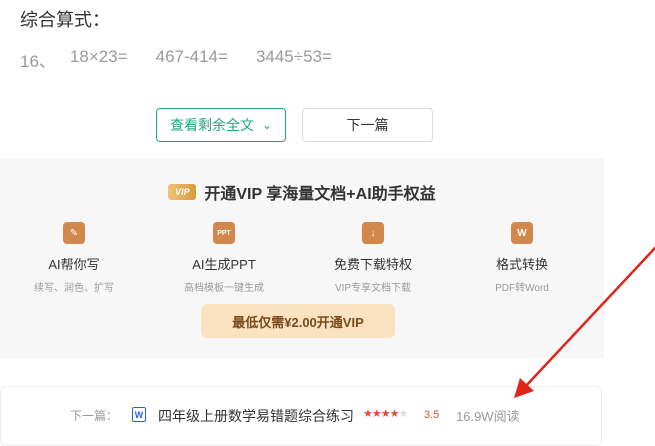  Describe the element at coordinates (224, 233) in the screenshot. I see `ppt-icon: PPT` at that location.